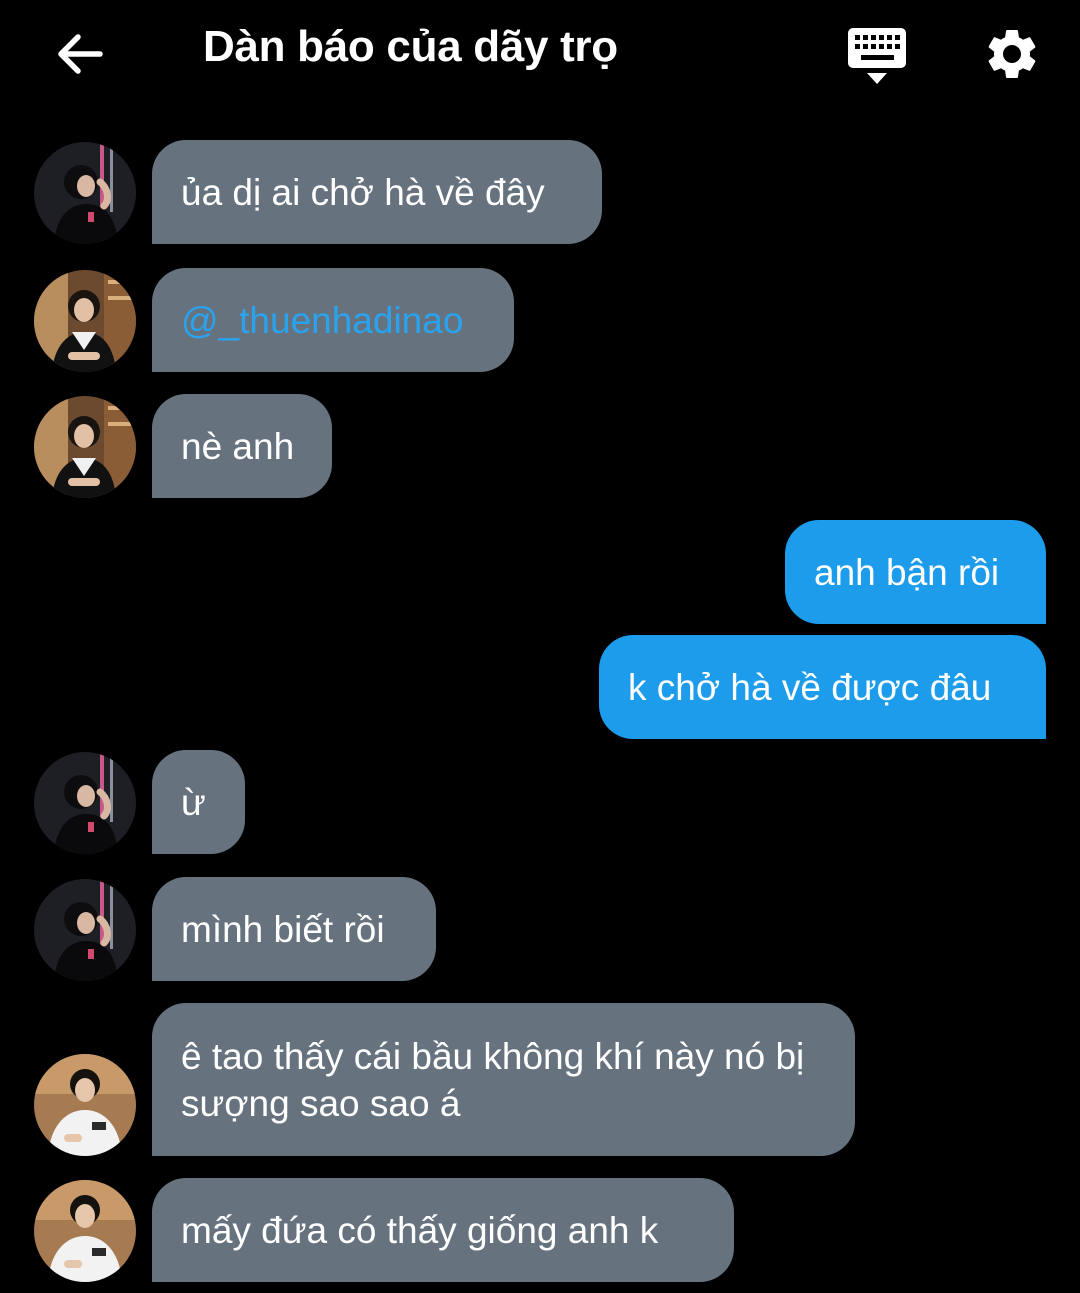  I want to click on message-row: k chở hà về được đâu, so click(540, 687).